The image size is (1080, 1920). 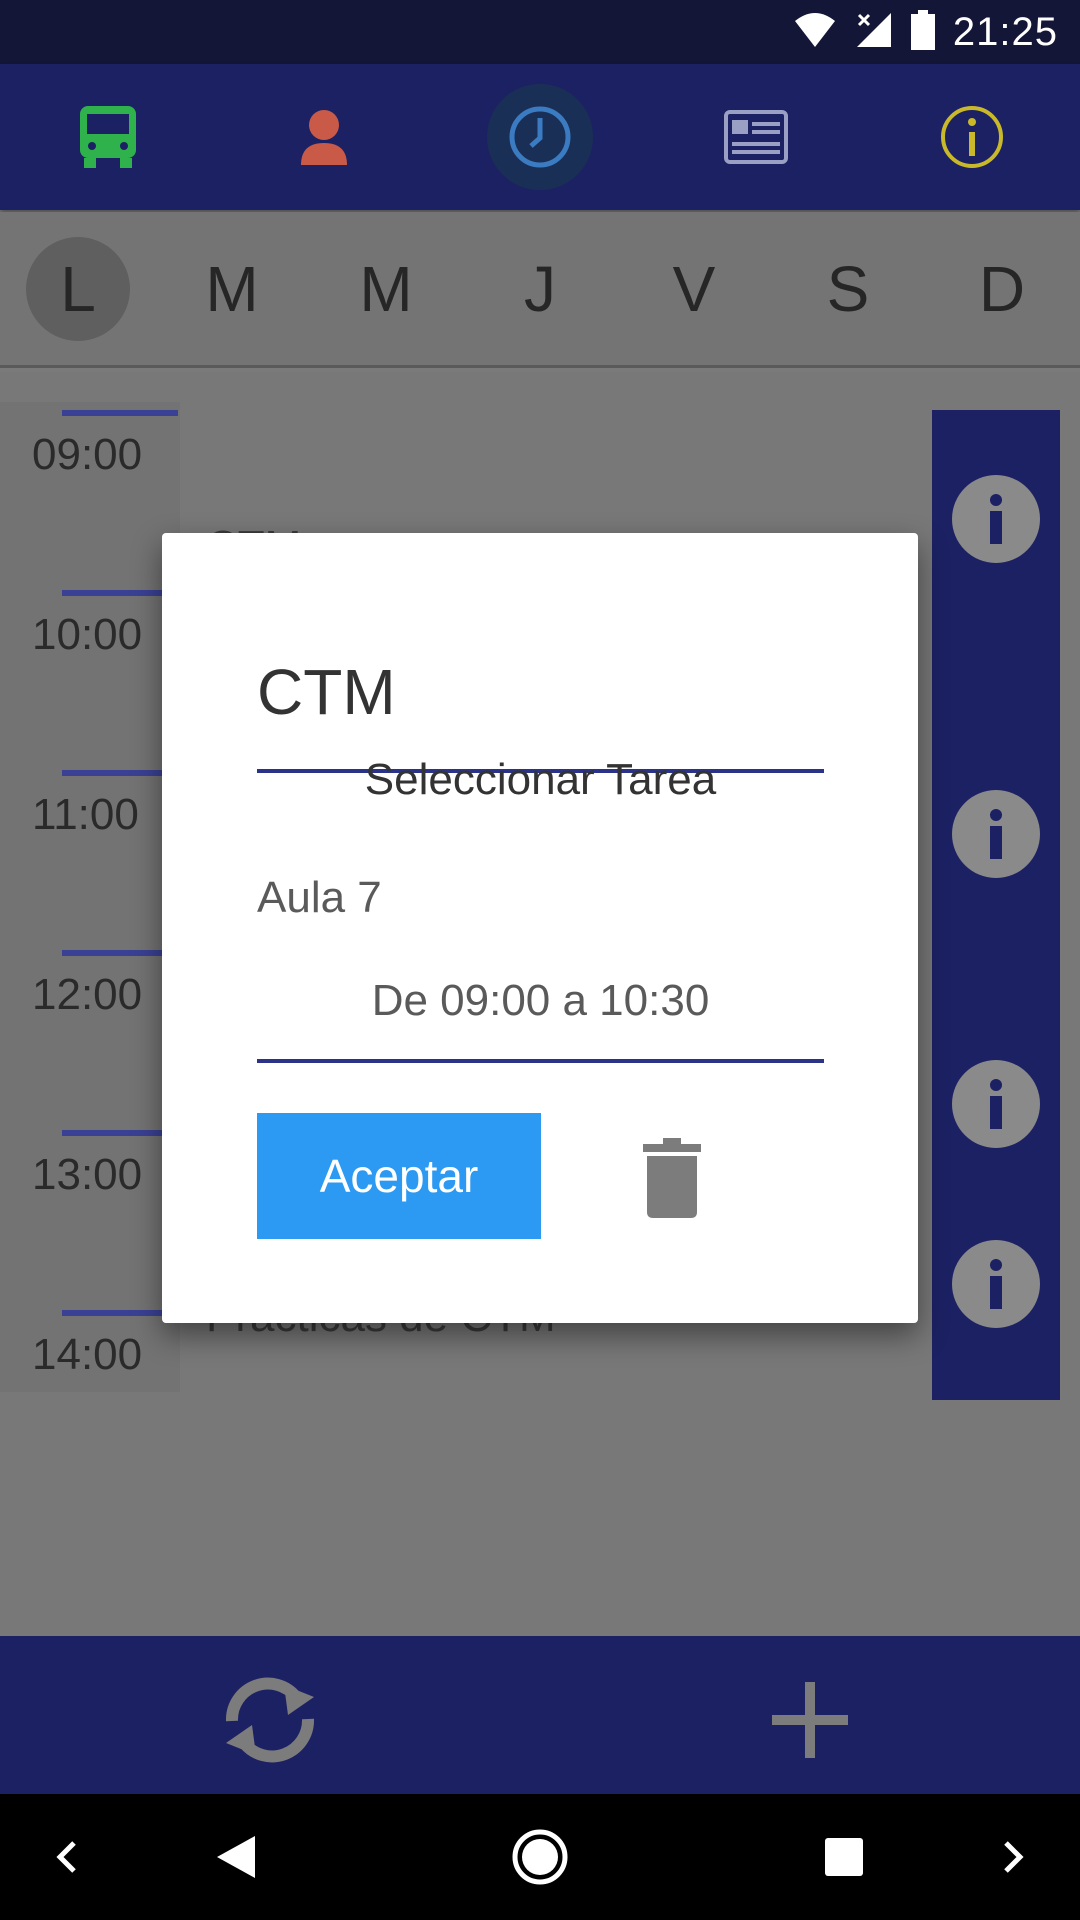 What do you see at coordinates (540, 780) in the screenshot?
I see `select-task-link: Seleccionar Tarea` at bounding box center [540, 780].